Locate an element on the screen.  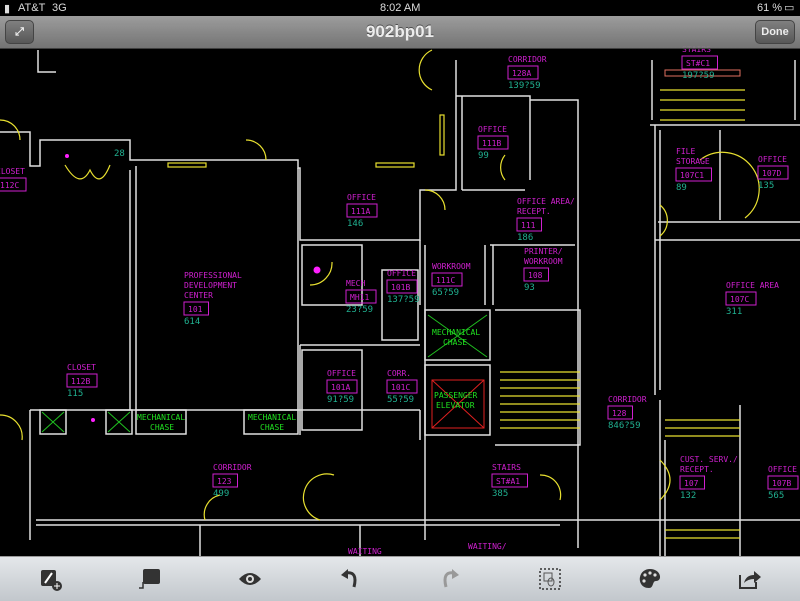
room-number: 107D is located at coordinates (771, 173).